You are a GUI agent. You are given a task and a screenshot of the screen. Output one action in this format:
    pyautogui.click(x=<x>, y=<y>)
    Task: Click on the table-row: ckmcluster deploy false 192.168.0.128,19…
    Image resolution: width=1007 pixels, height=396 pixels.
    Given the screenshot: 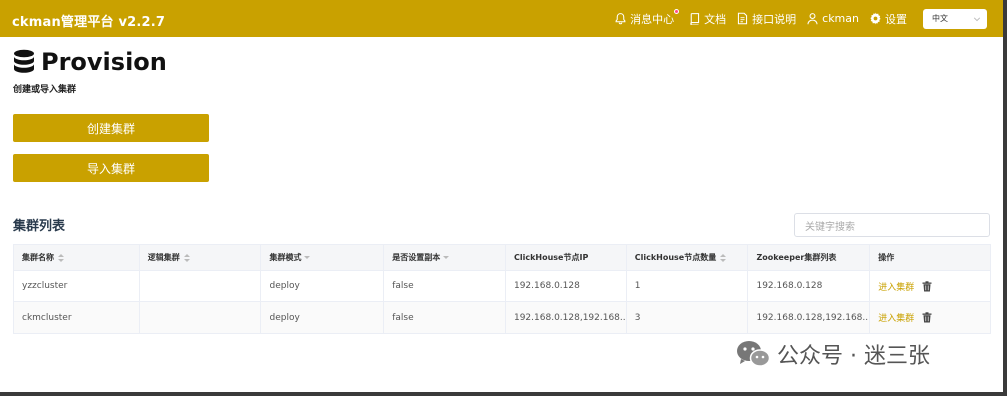 What is the action you would take?
    pyautogui.click(x=502, y=317)
    